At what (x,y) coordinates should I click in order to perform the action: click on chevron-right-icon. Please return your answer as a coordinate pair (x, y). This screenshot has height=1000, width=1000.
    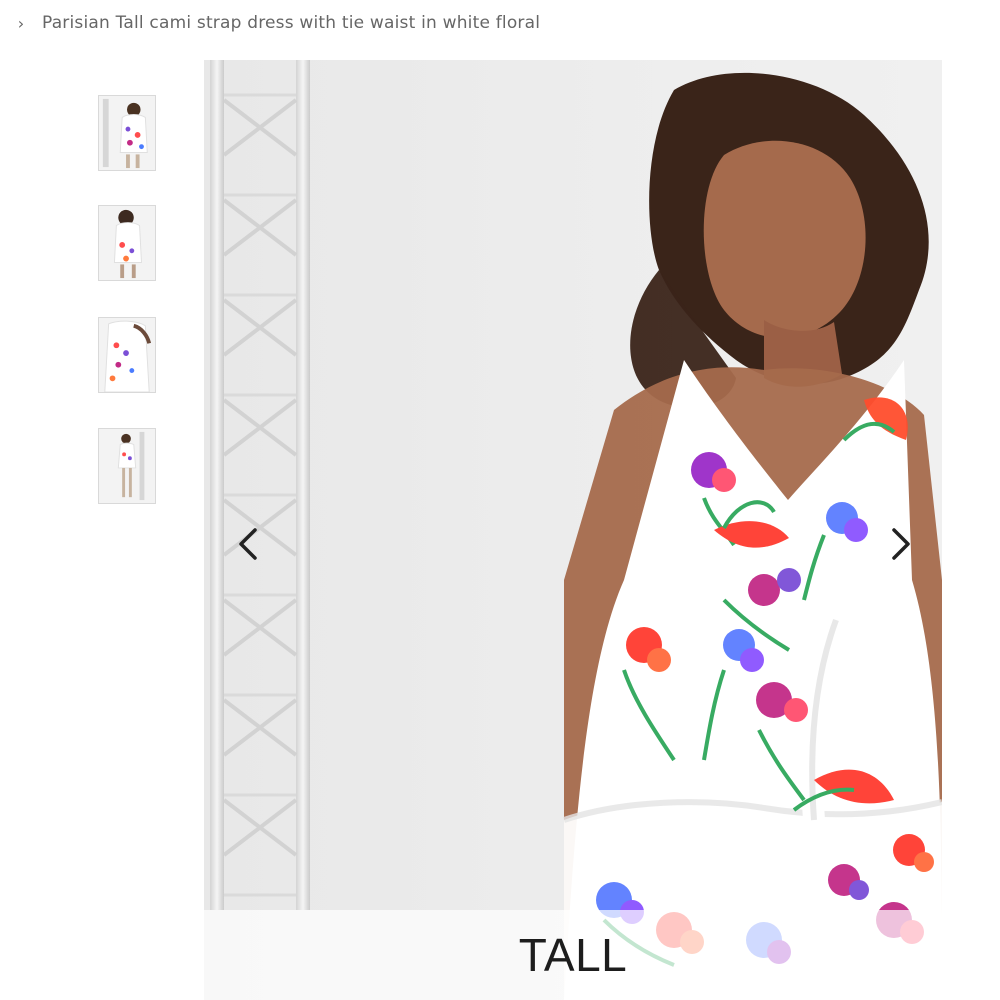
    Looking at the image, I should click on (901, 544).